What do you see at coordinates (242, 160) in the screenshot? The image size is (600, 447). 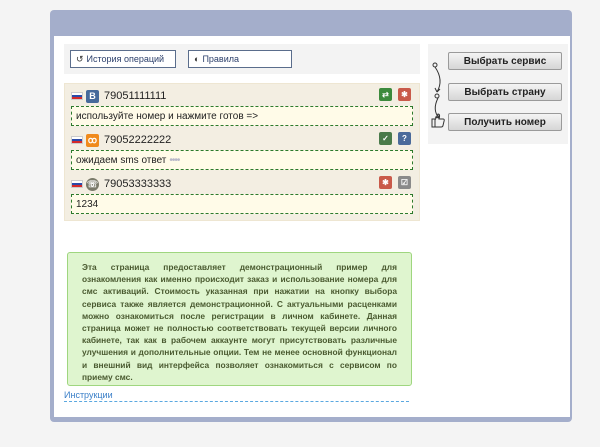 I see `activation-status: ожидаем sms ответ ••••` at bounding box center [242, 160].